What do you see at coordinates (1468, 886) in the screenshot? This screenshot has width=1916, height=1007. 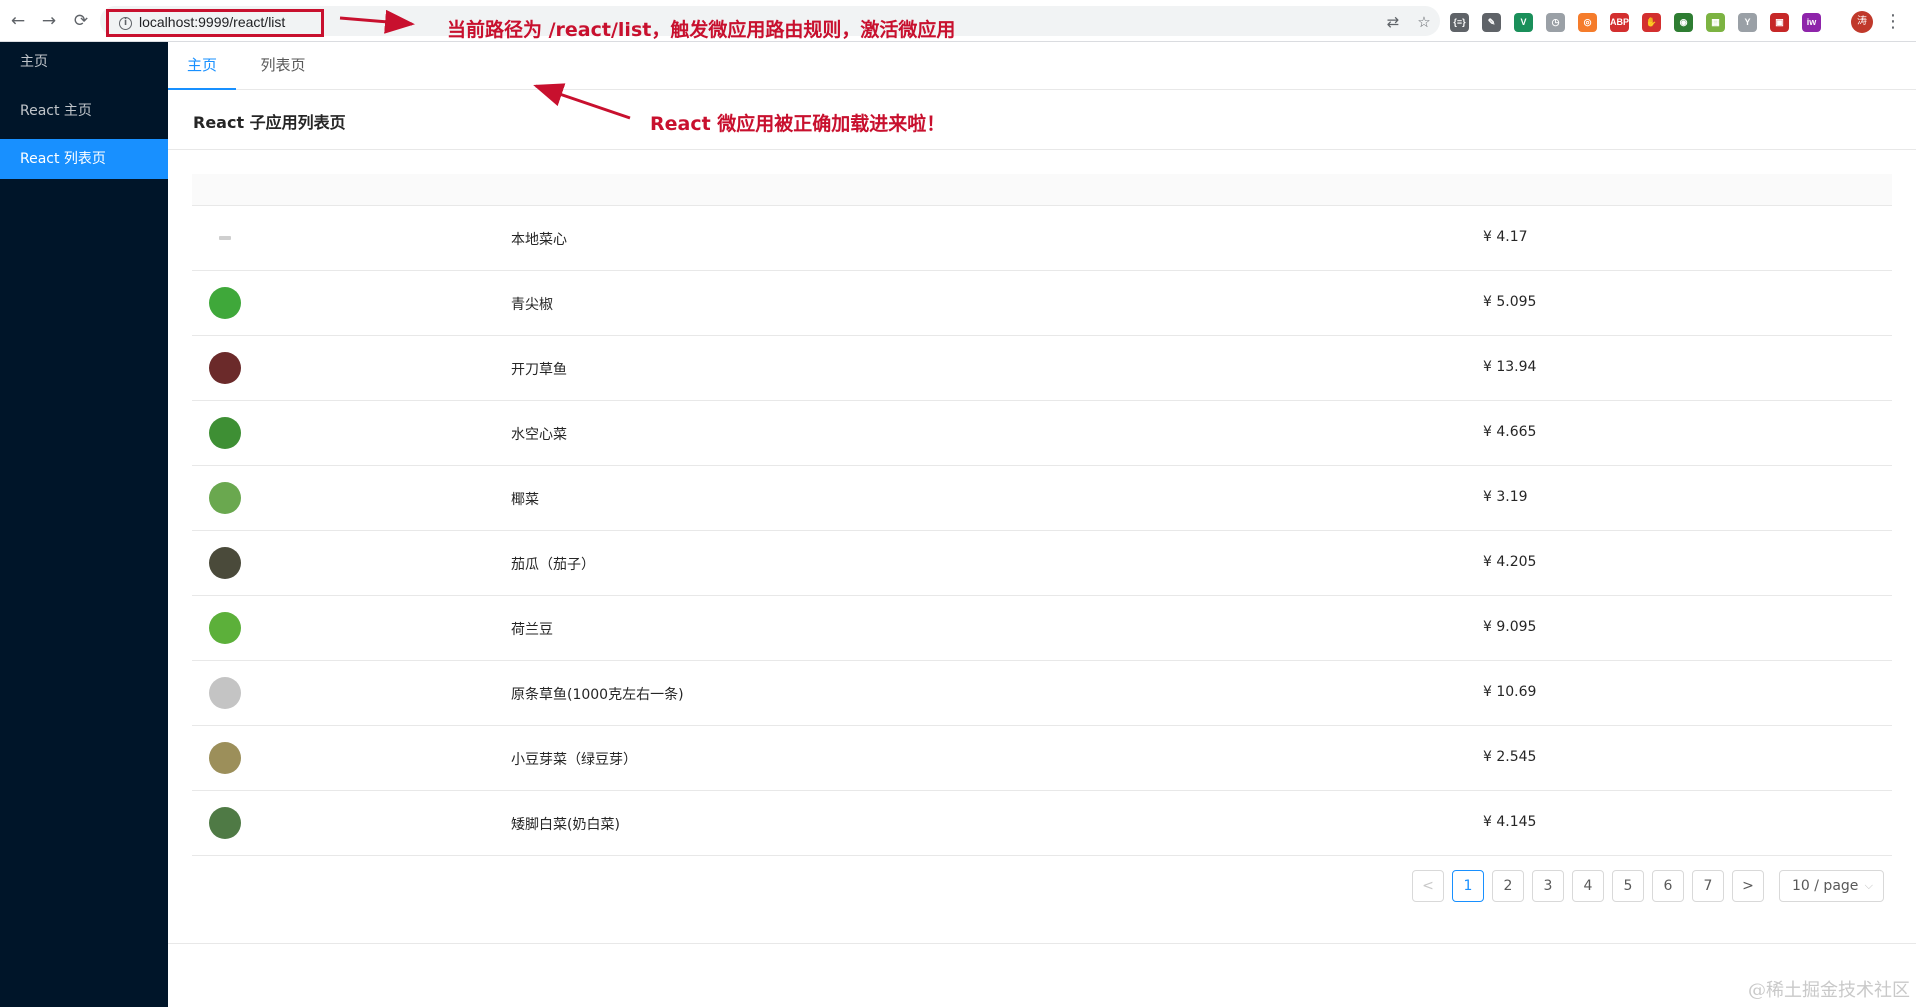 I see `page-1-button: 1` at bounding box center [1468, 886].